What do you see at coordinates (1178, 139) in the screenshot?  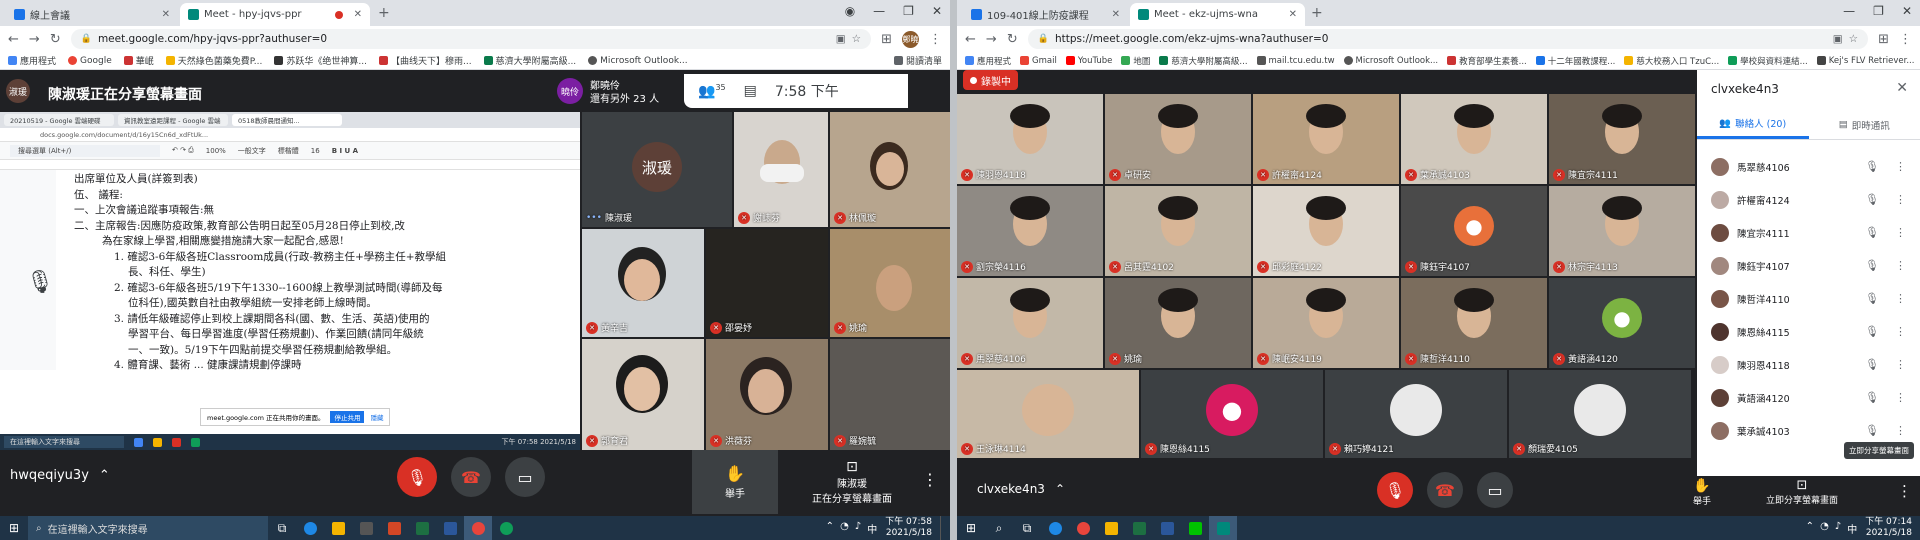 I see `participant-tile: ✕ 卓研安` at bounding box center [1178, 139].